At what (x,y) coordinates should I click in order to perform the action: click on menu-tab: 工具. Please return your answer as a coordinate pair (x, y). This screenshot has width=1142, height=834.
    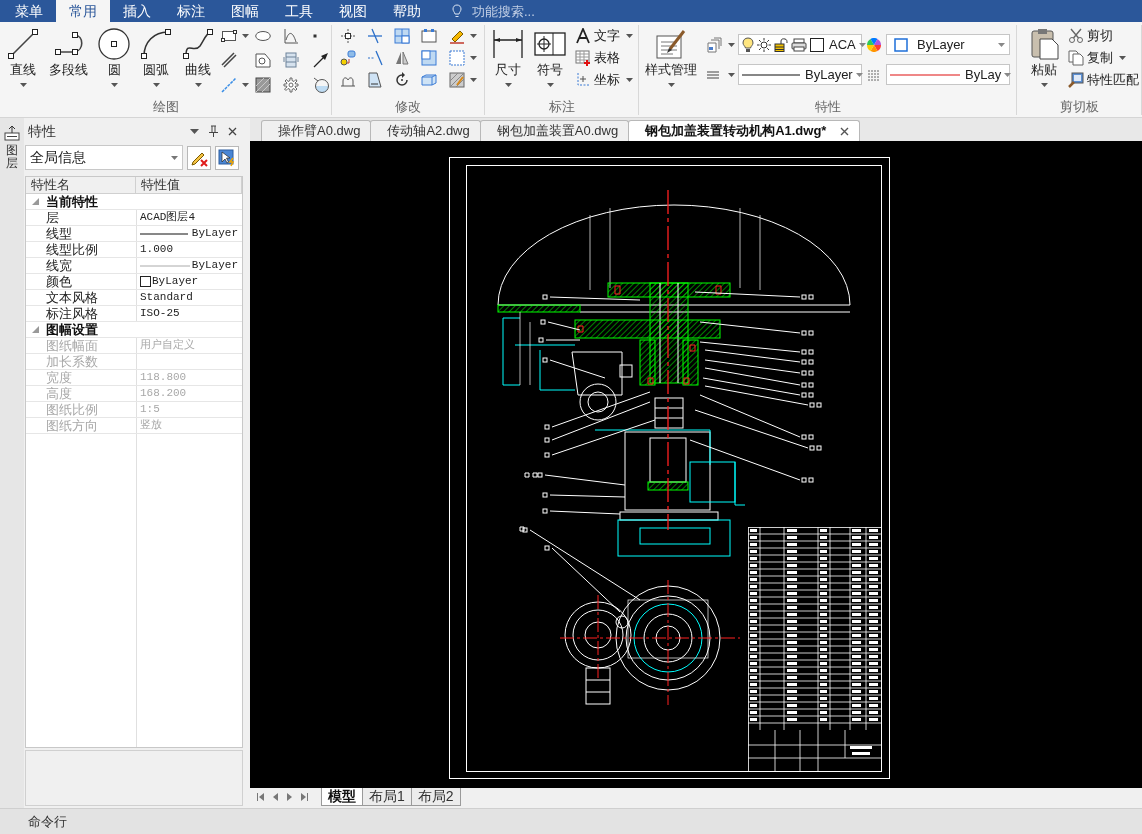
    Looking at the image, I should click on (299, 11).